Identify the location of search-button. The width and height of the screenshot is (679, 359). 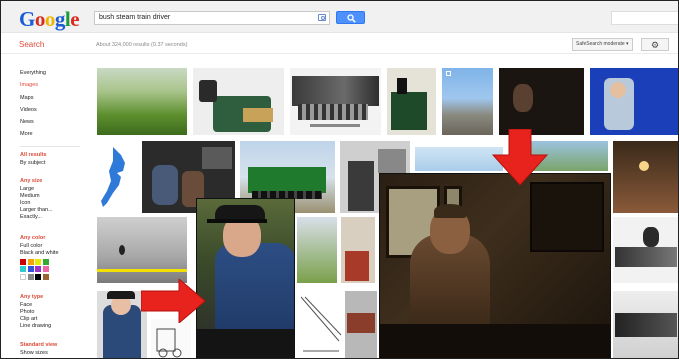
(350, 17).